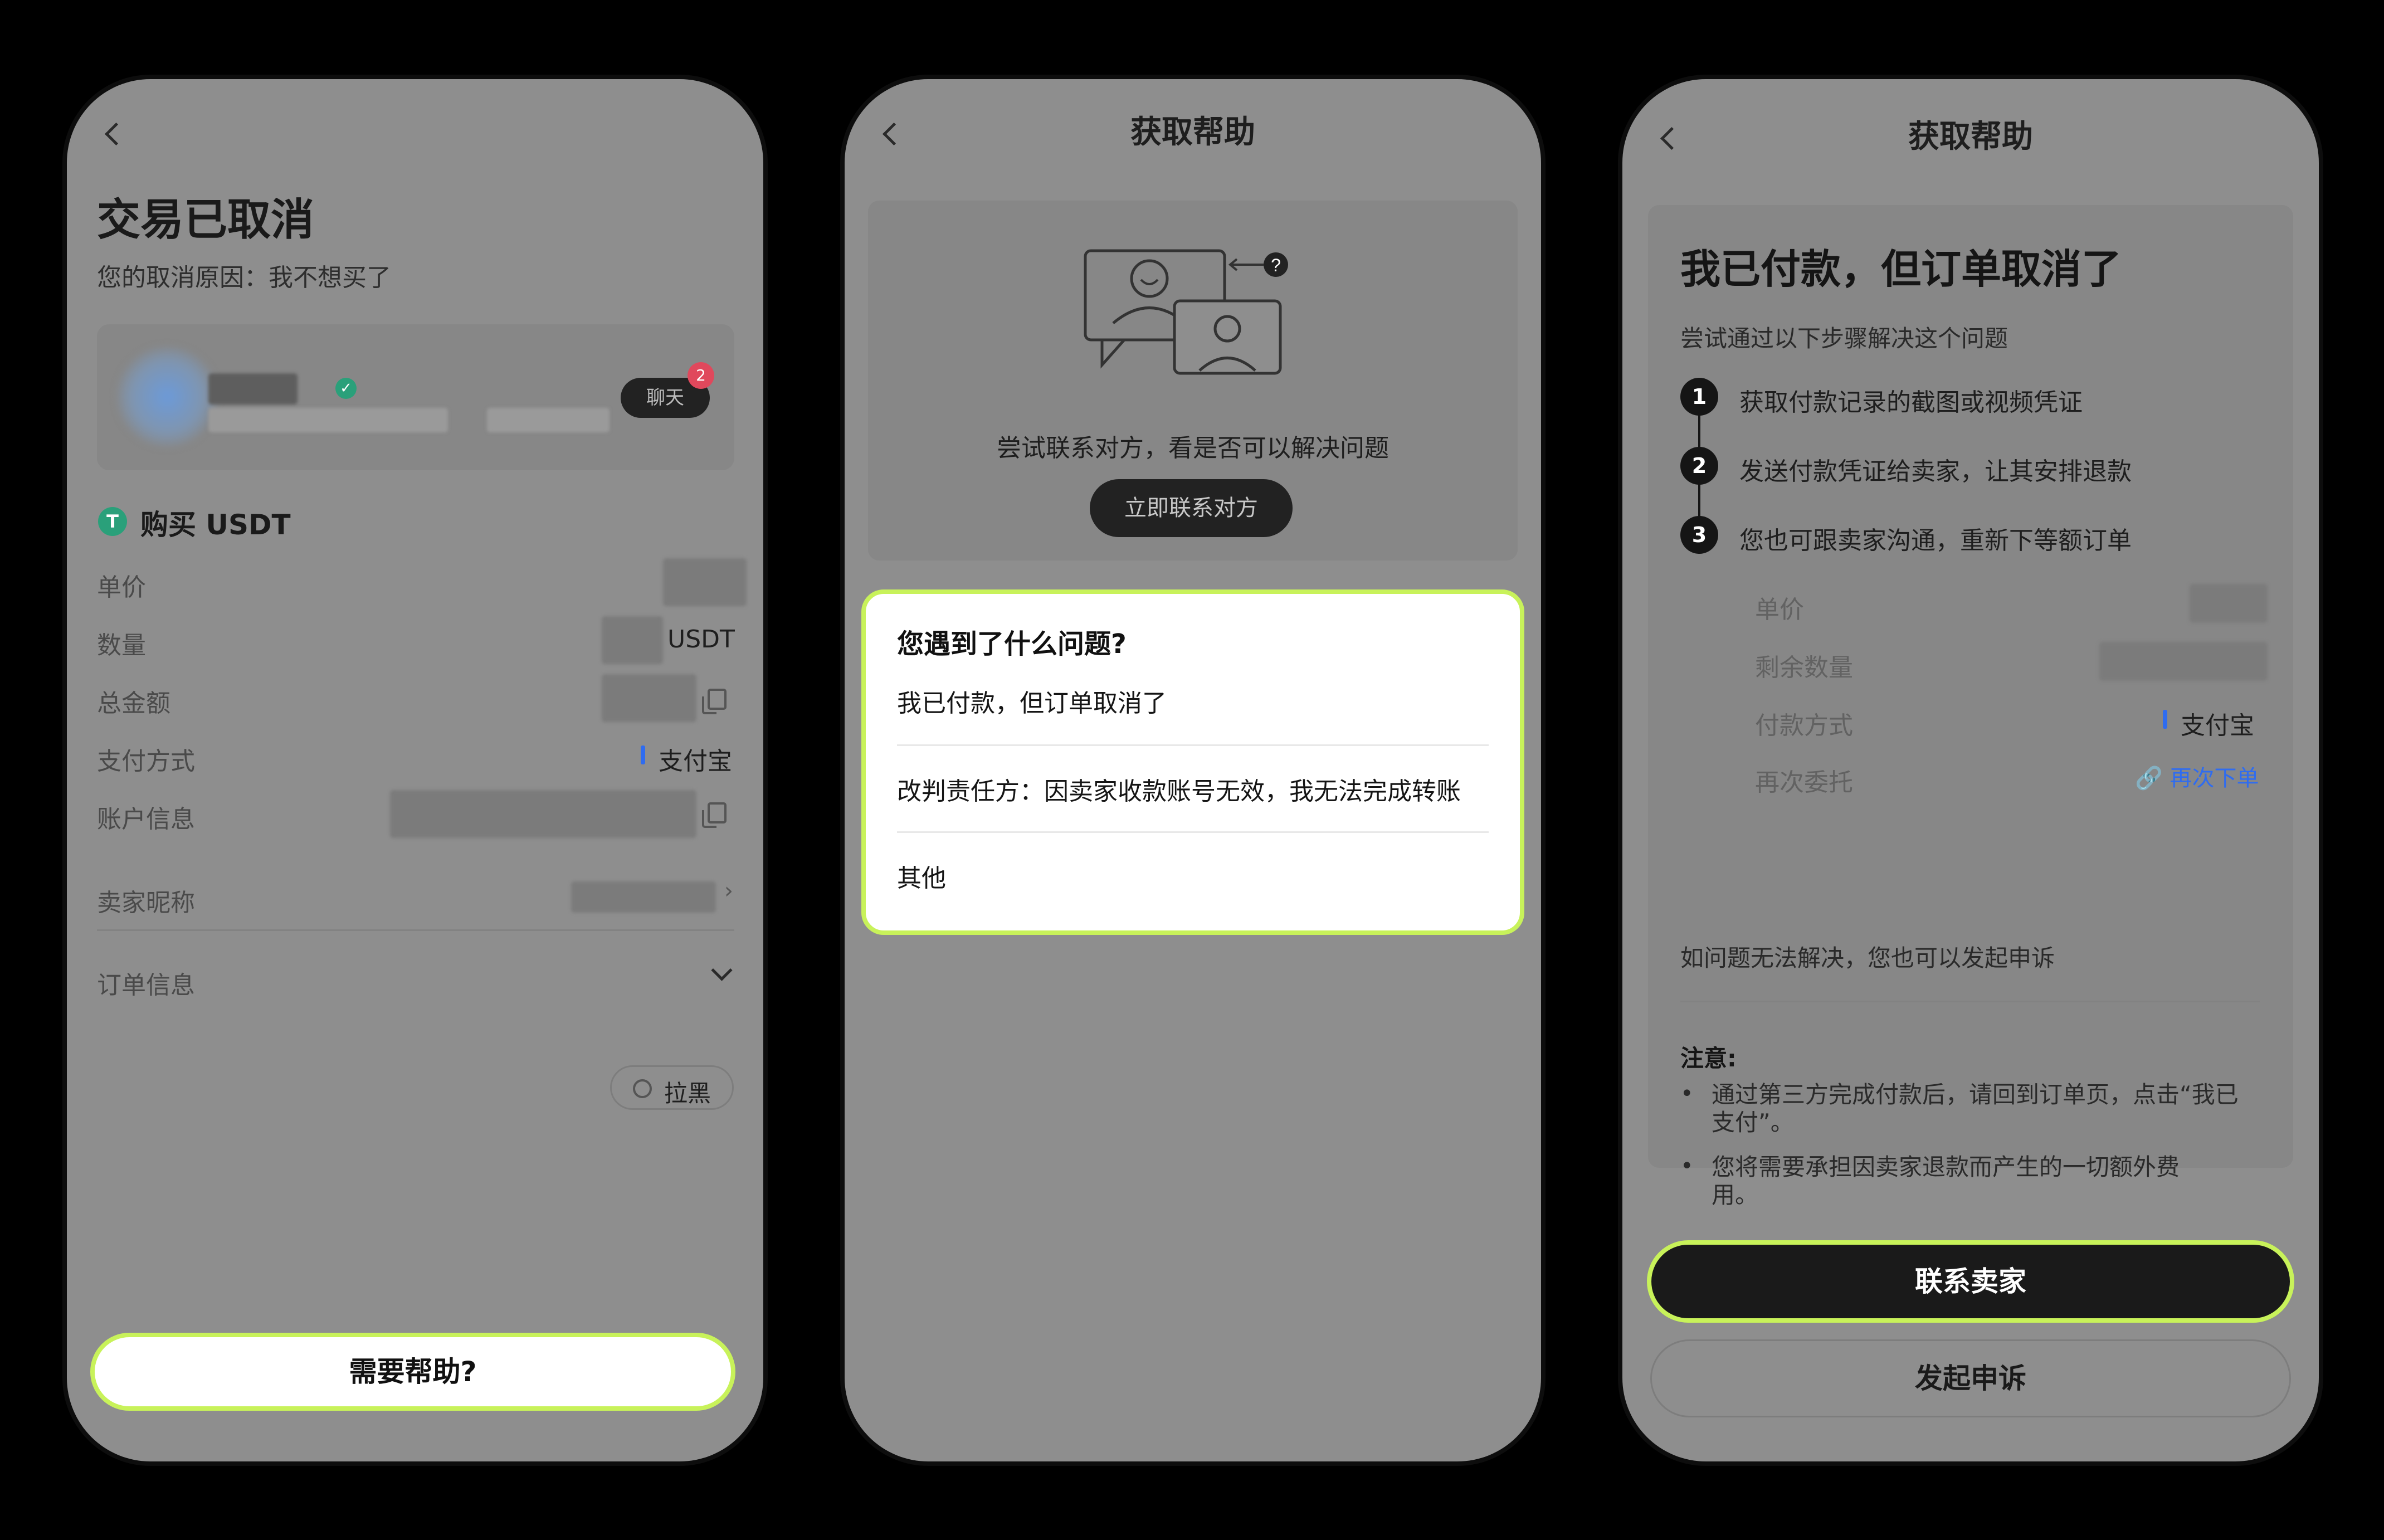  Describe the element at coordinates (2217, 725) in the screenshot. I see `detail-payment-method: 支付宝` at that location.